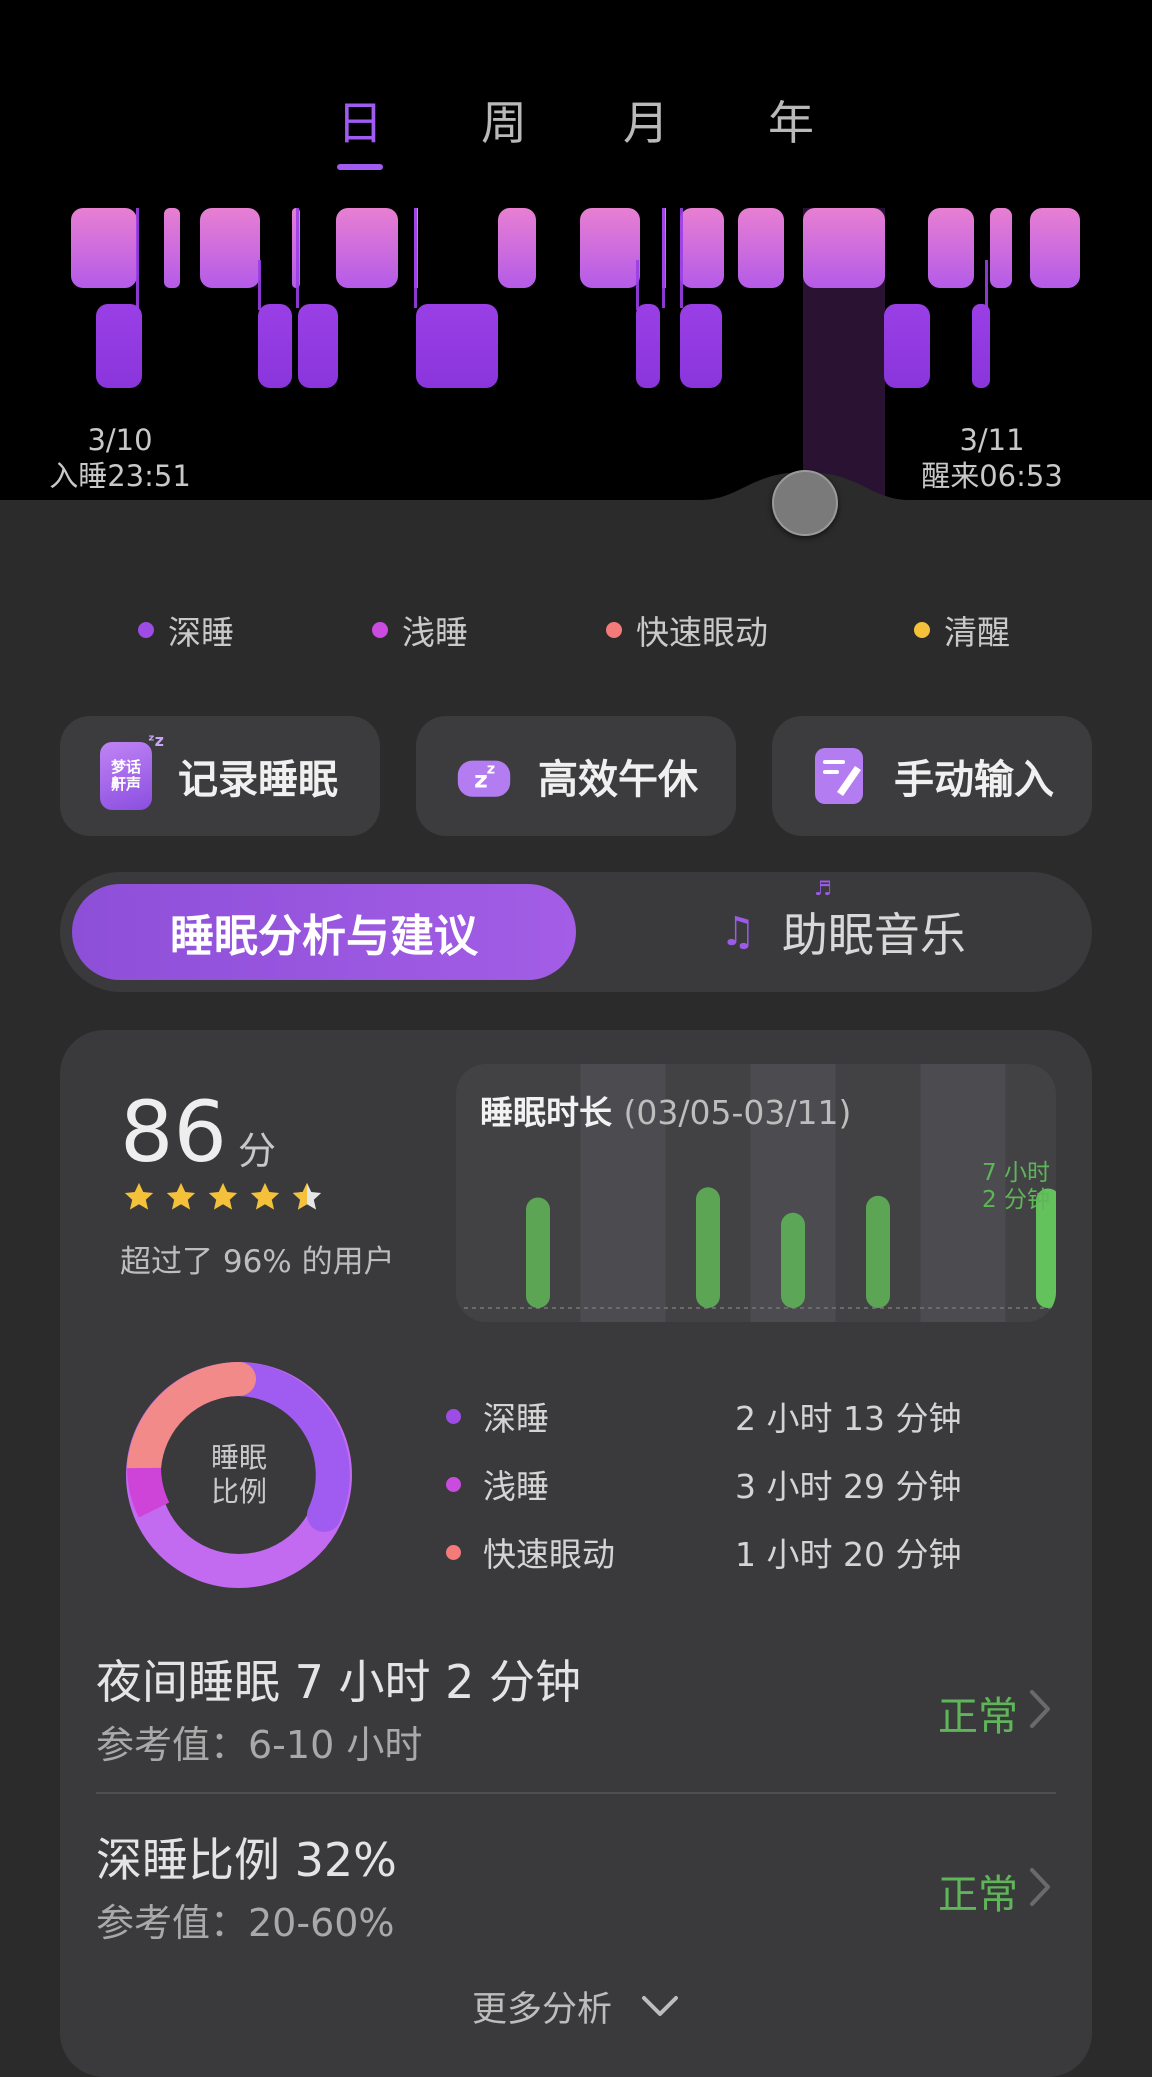  Describe the element at coordinates (576, 1793) in the screenshot. I see `metric-divider` at that location.